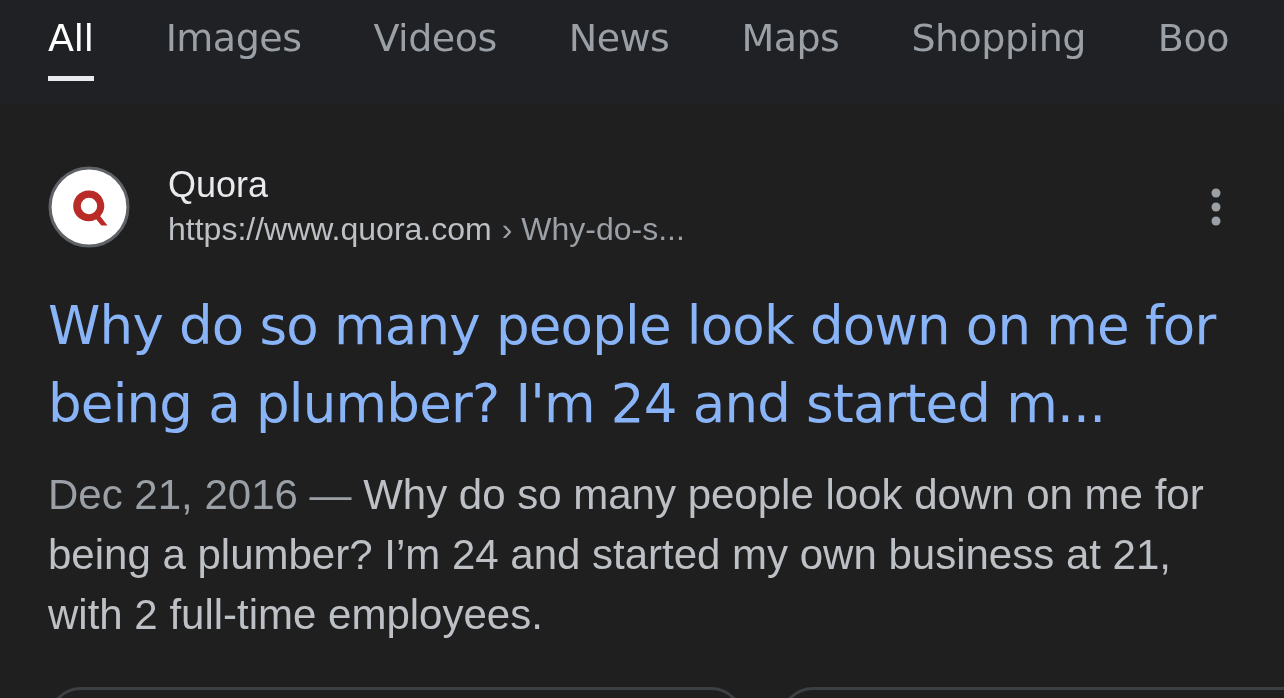  What do you see at coordinates (219, 185) in the screenshot?
I see `site-name: Quora` at bounding box center [219, 185].